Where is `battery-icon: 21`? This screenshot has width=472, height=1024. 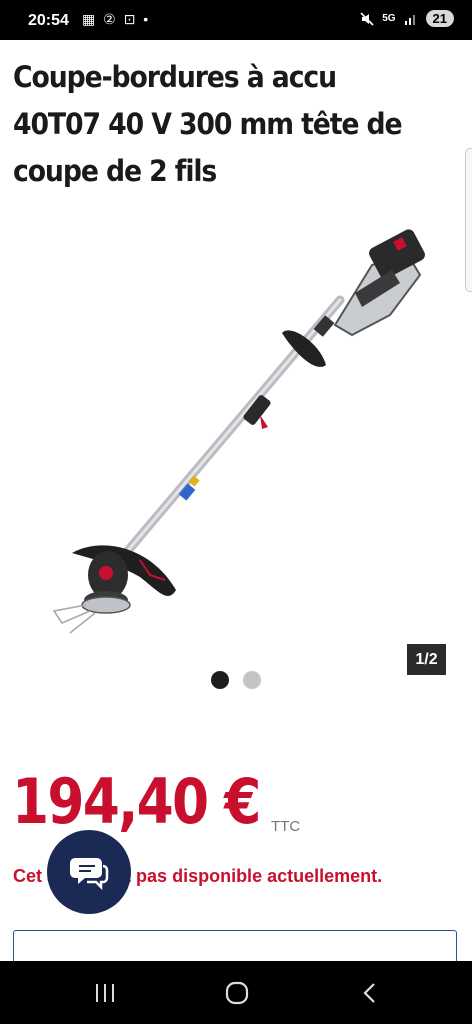 battery-icon: 21 is located at coordinates (439, 18).